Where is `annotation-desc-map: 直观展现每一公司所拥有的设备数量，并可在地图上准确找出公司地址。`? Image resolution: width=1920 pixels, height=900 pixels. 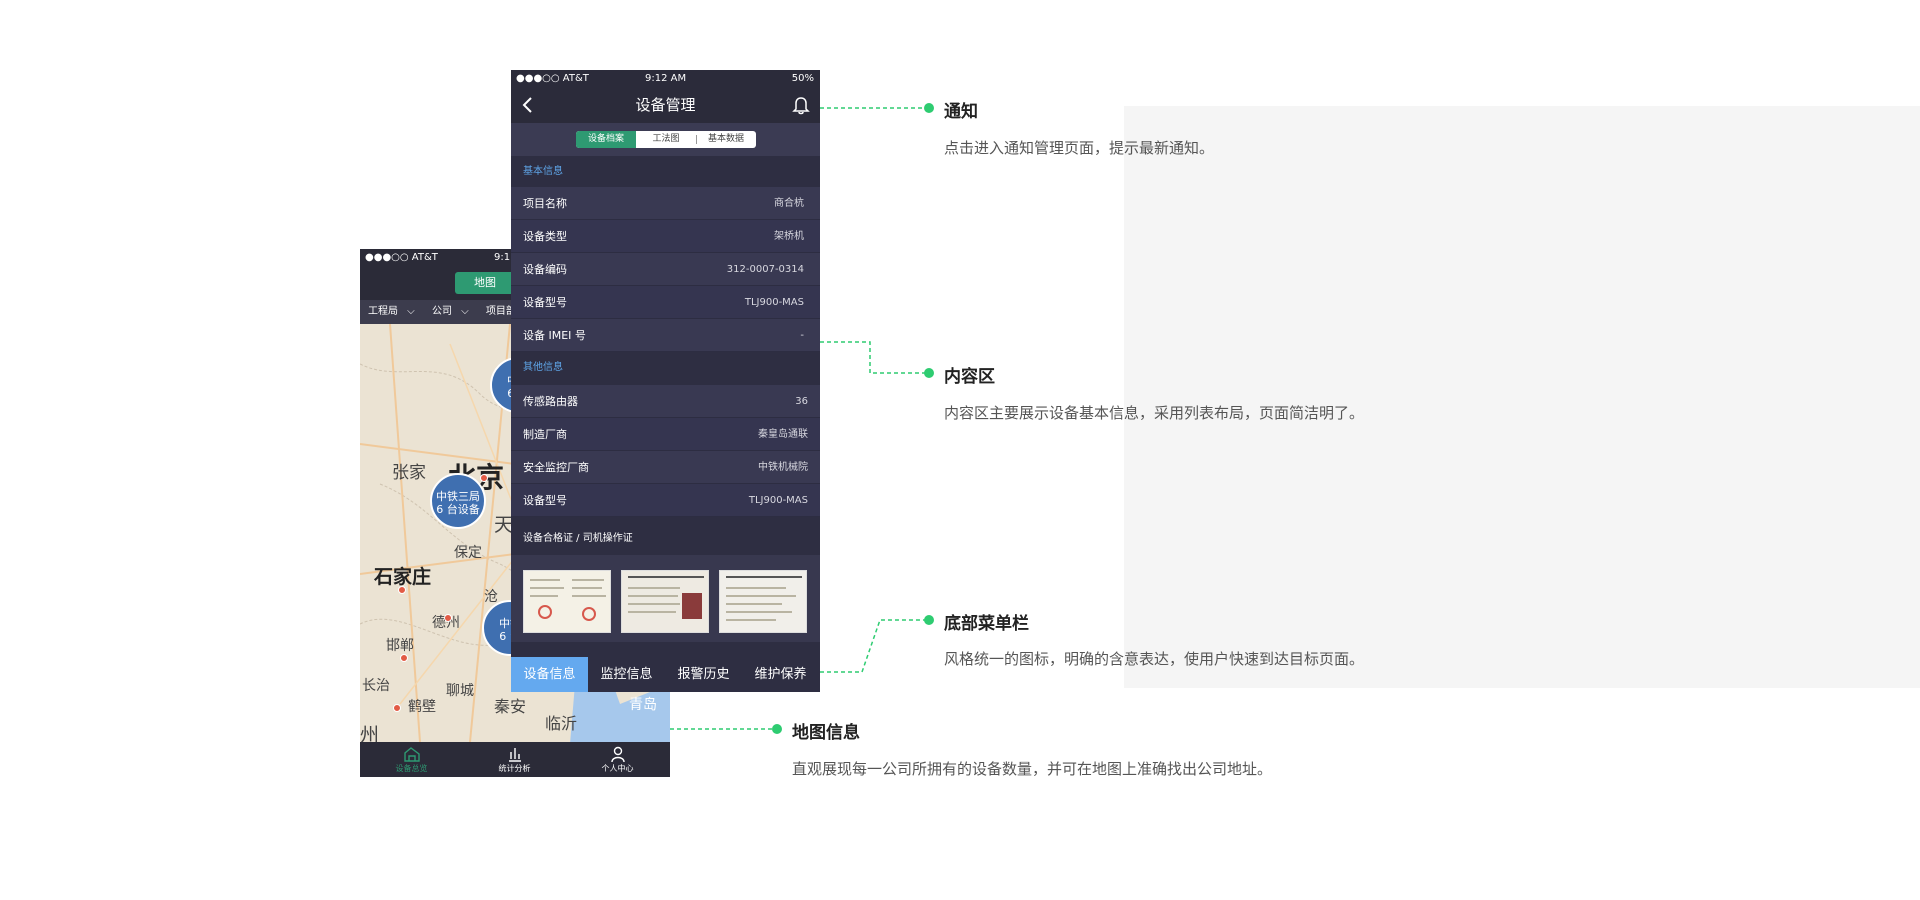
annotation-desc-map: 直观展现每一公司所拥有的设备数量，并可在地图上准确找出公司地址。 is located at coordinates (1032, 769).